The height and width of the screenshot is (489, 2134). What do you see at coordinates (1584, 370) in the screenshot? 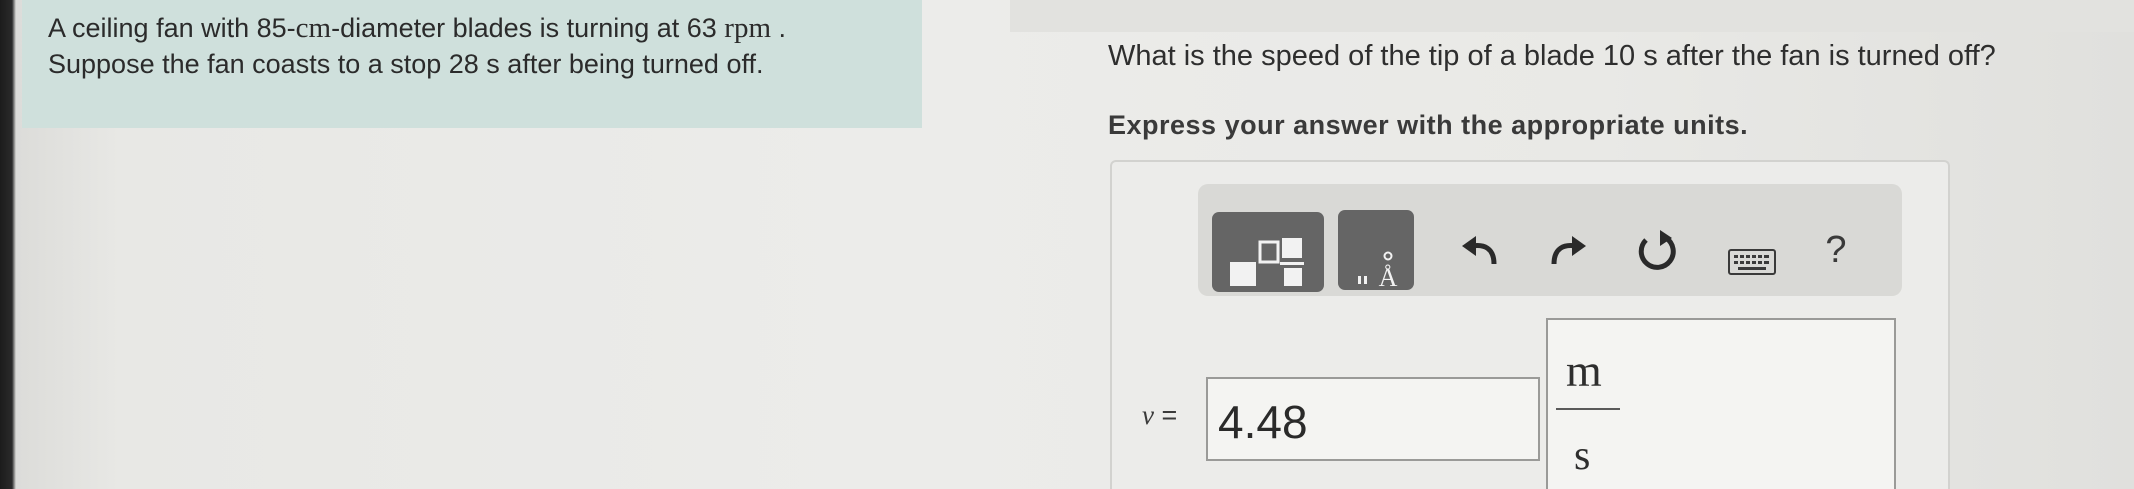
I see `unit-numerator: m` at bounding box center [1584, 370].